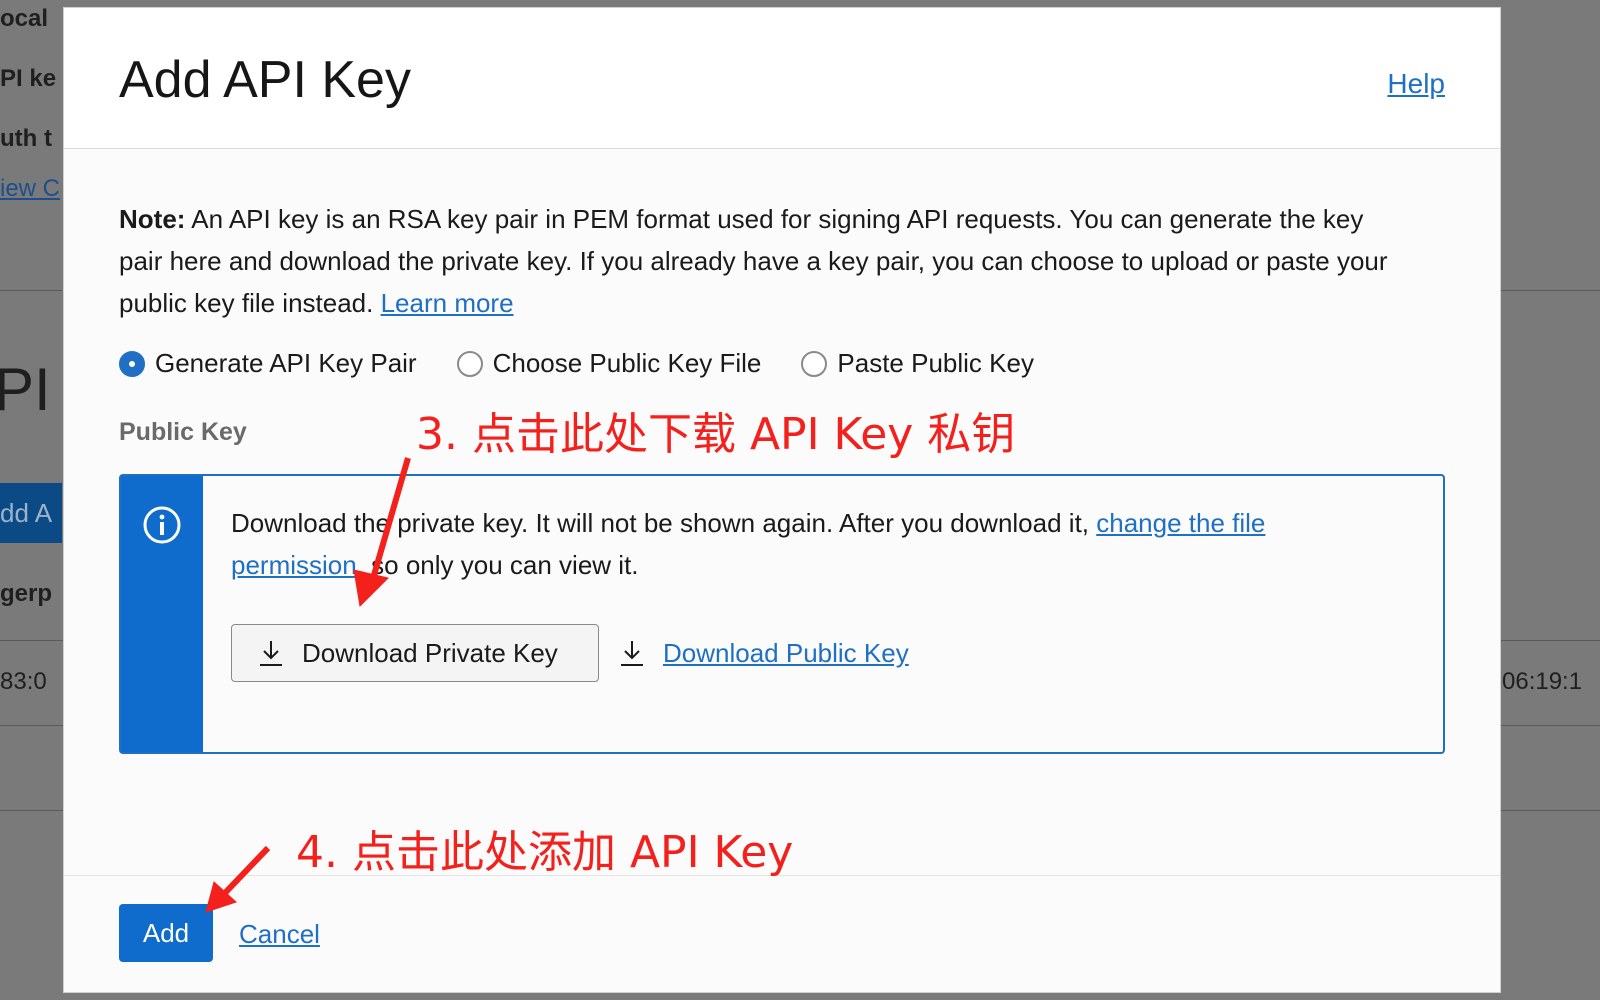  I want to click on add-button: Add, so click(166, 933).